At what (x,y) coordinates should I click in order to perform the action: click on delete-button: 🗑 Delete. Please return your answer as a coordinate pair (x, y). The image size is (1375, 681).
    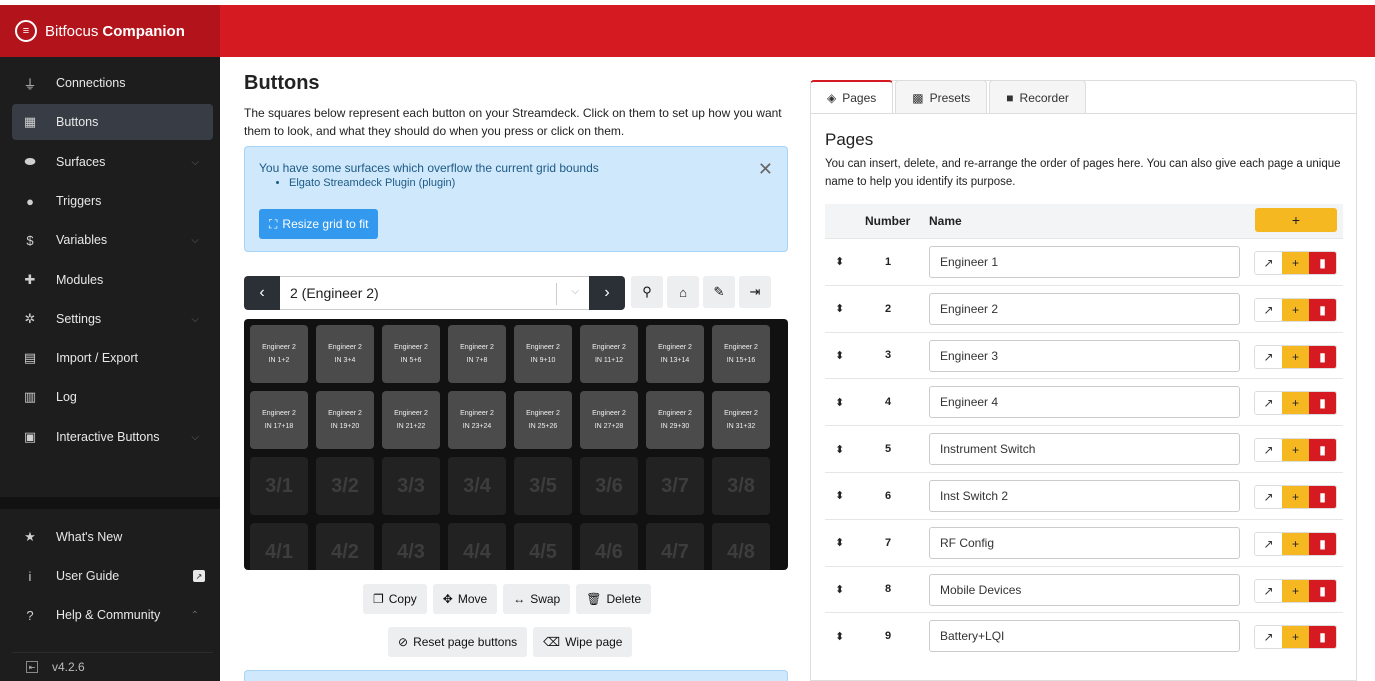
    Looking at the image, I should click on (614, 599).